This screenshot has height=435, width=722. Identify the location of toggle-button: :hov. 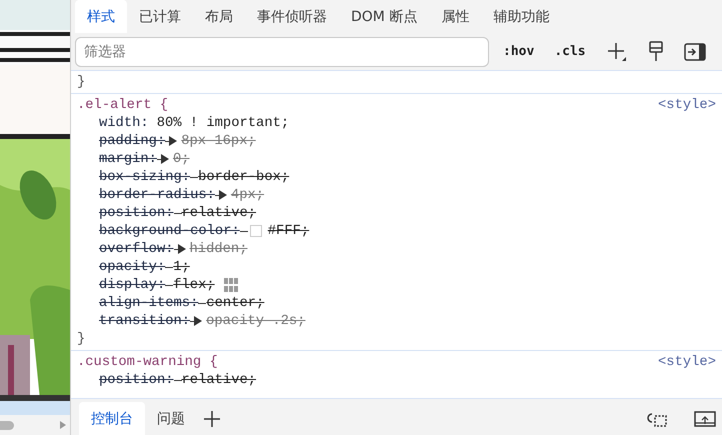
(518, 51).